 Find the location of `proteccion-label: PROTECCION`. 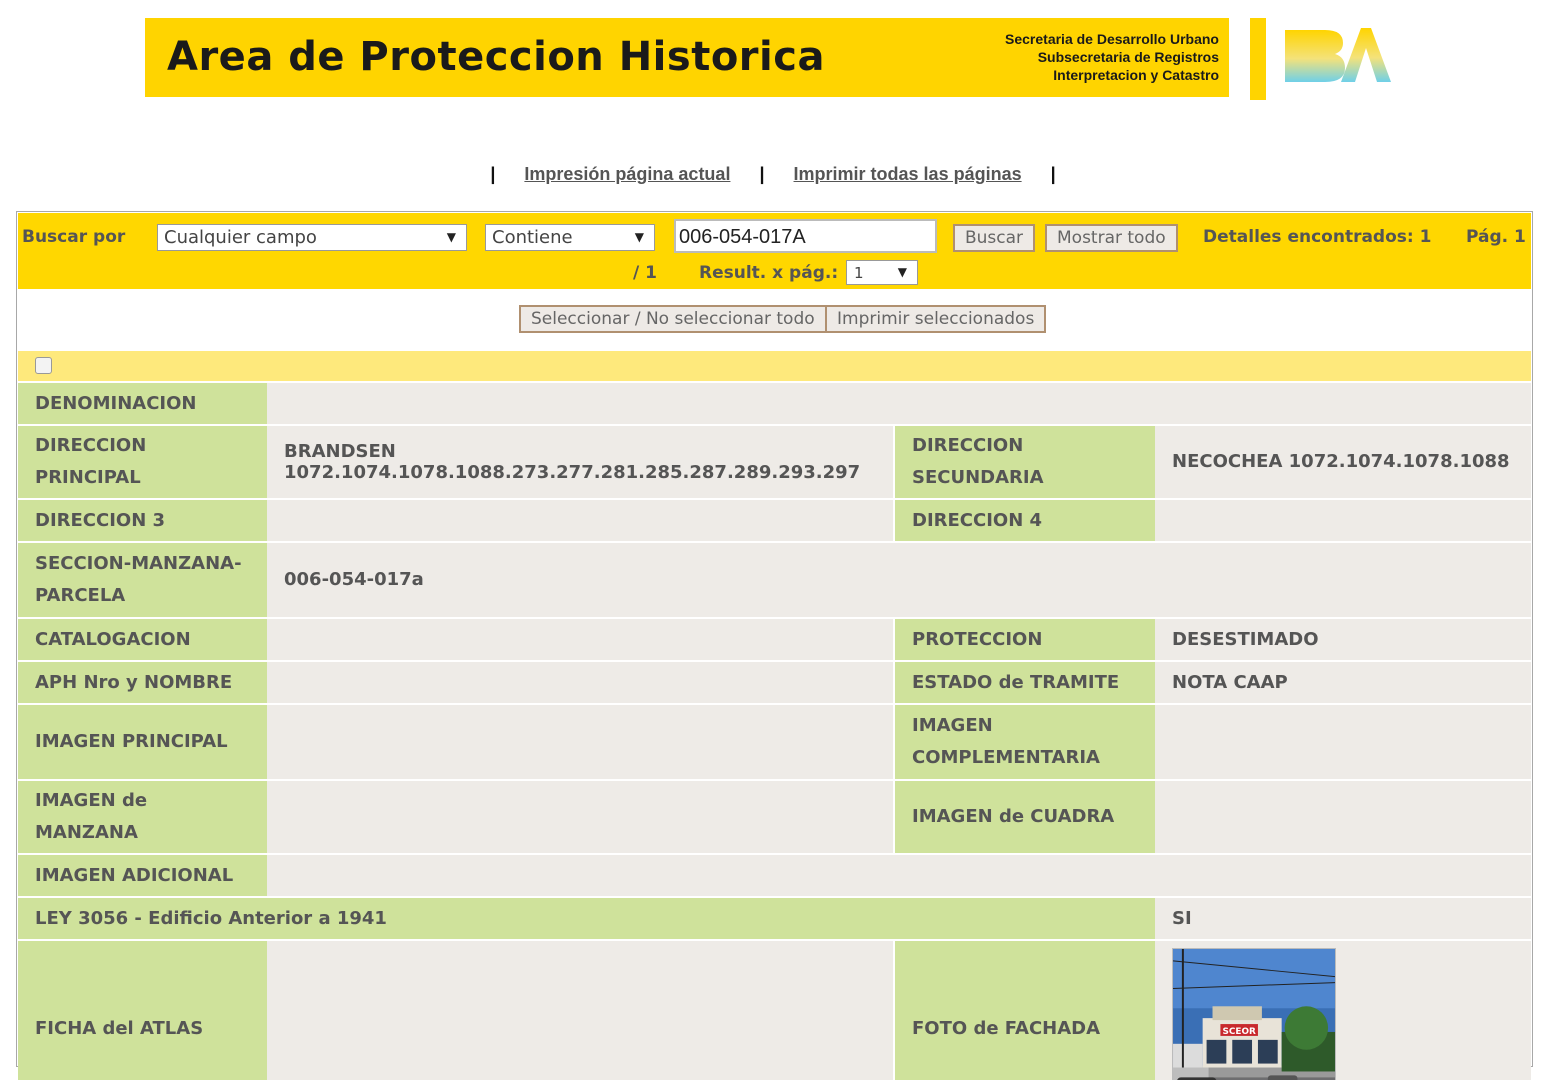

proteccion-label: PROTECCION is located at coordinates (1024, 639).